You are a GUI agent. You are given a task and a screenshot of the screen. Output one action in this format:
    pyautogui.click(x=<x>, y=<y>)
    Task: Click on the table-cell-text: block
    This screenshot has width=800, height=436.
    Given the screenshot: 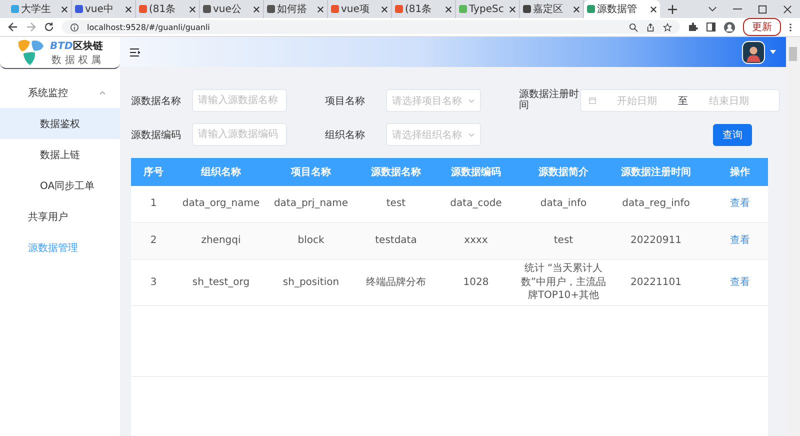 What is the action you would take?
    pyautogui.click(x=311, y=241)
    